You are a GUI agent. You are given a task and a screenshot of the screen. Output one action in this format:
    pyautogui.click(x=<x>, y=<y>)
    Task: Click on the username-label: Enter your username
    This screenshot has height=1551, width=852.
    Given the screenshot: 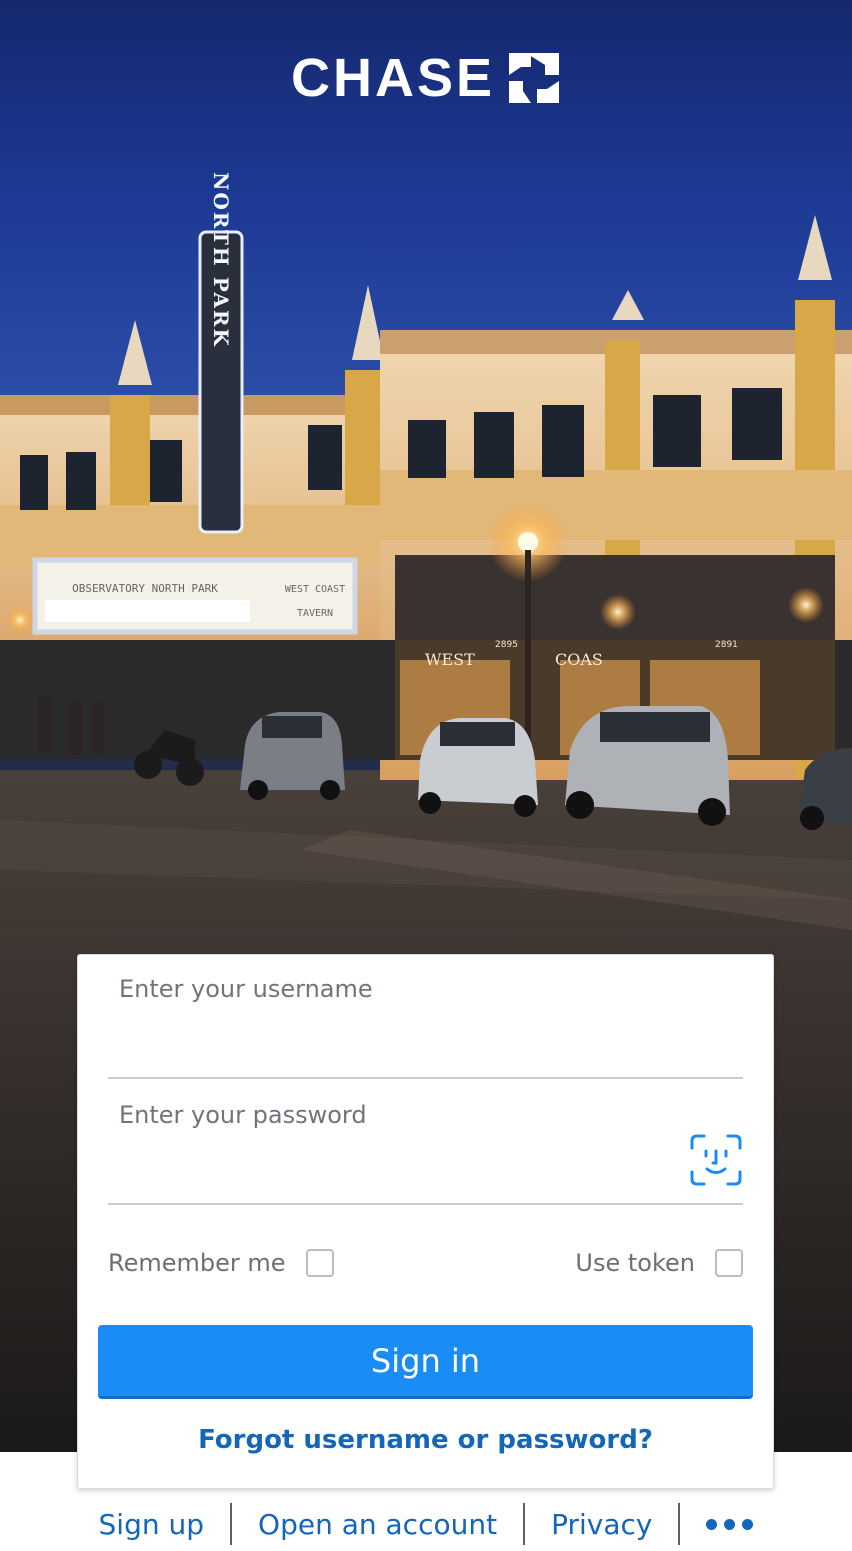 What is the action you would take?
    pyautogui.click(x=246, y=989)
    